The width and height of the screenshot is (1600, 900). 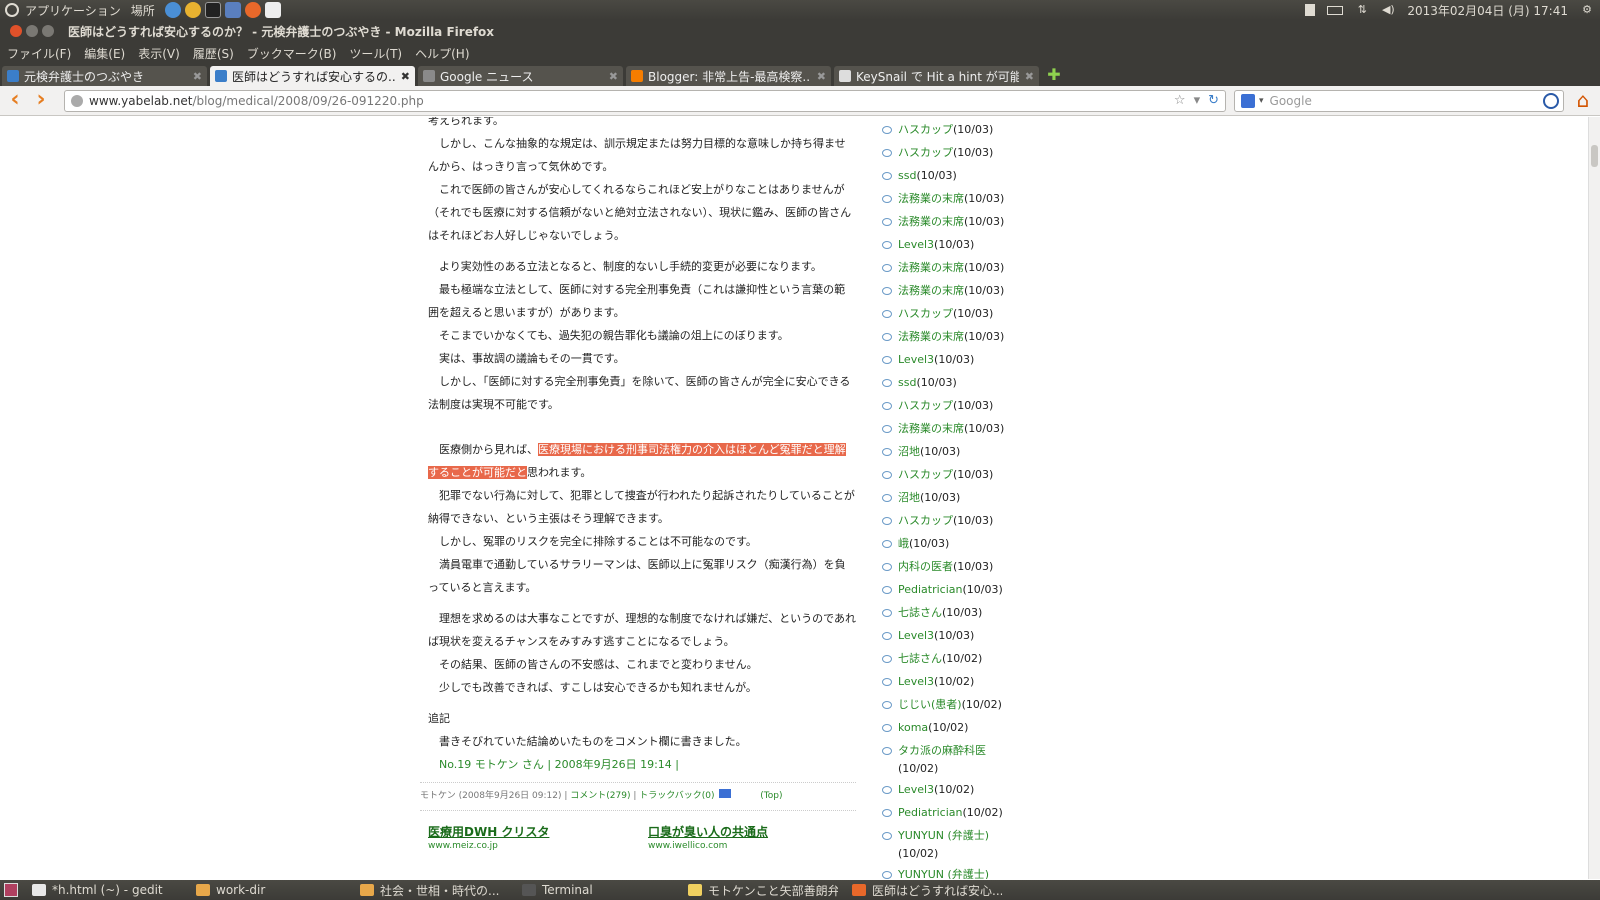 What do you see at coordinates (1551, 101) in the screenshot?
I see `search-icon` at bounding box center [1551, 101].